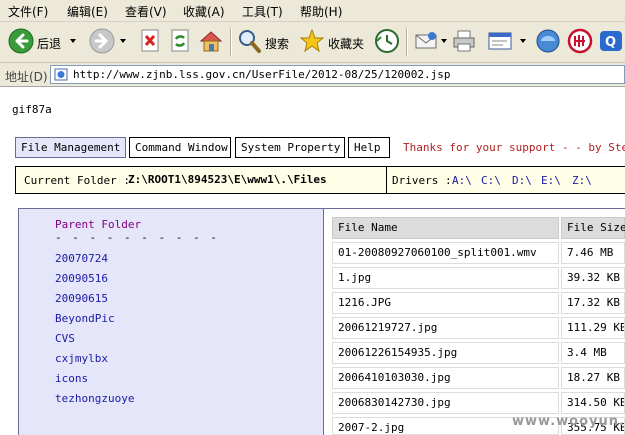  I want to click on file-name-header: File Name, so click(445, 228).